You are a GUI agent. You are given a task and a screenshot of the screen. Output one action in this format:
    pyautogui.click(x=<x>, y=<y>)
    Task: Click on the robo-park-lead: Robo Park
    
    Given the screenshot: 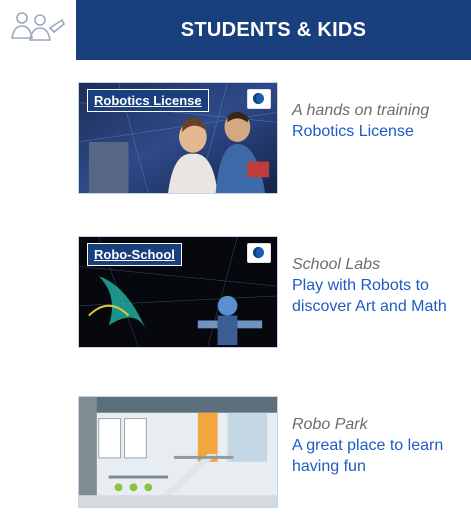 What is the action you would take?
    pyautogui.click(x=330, y=424)
    